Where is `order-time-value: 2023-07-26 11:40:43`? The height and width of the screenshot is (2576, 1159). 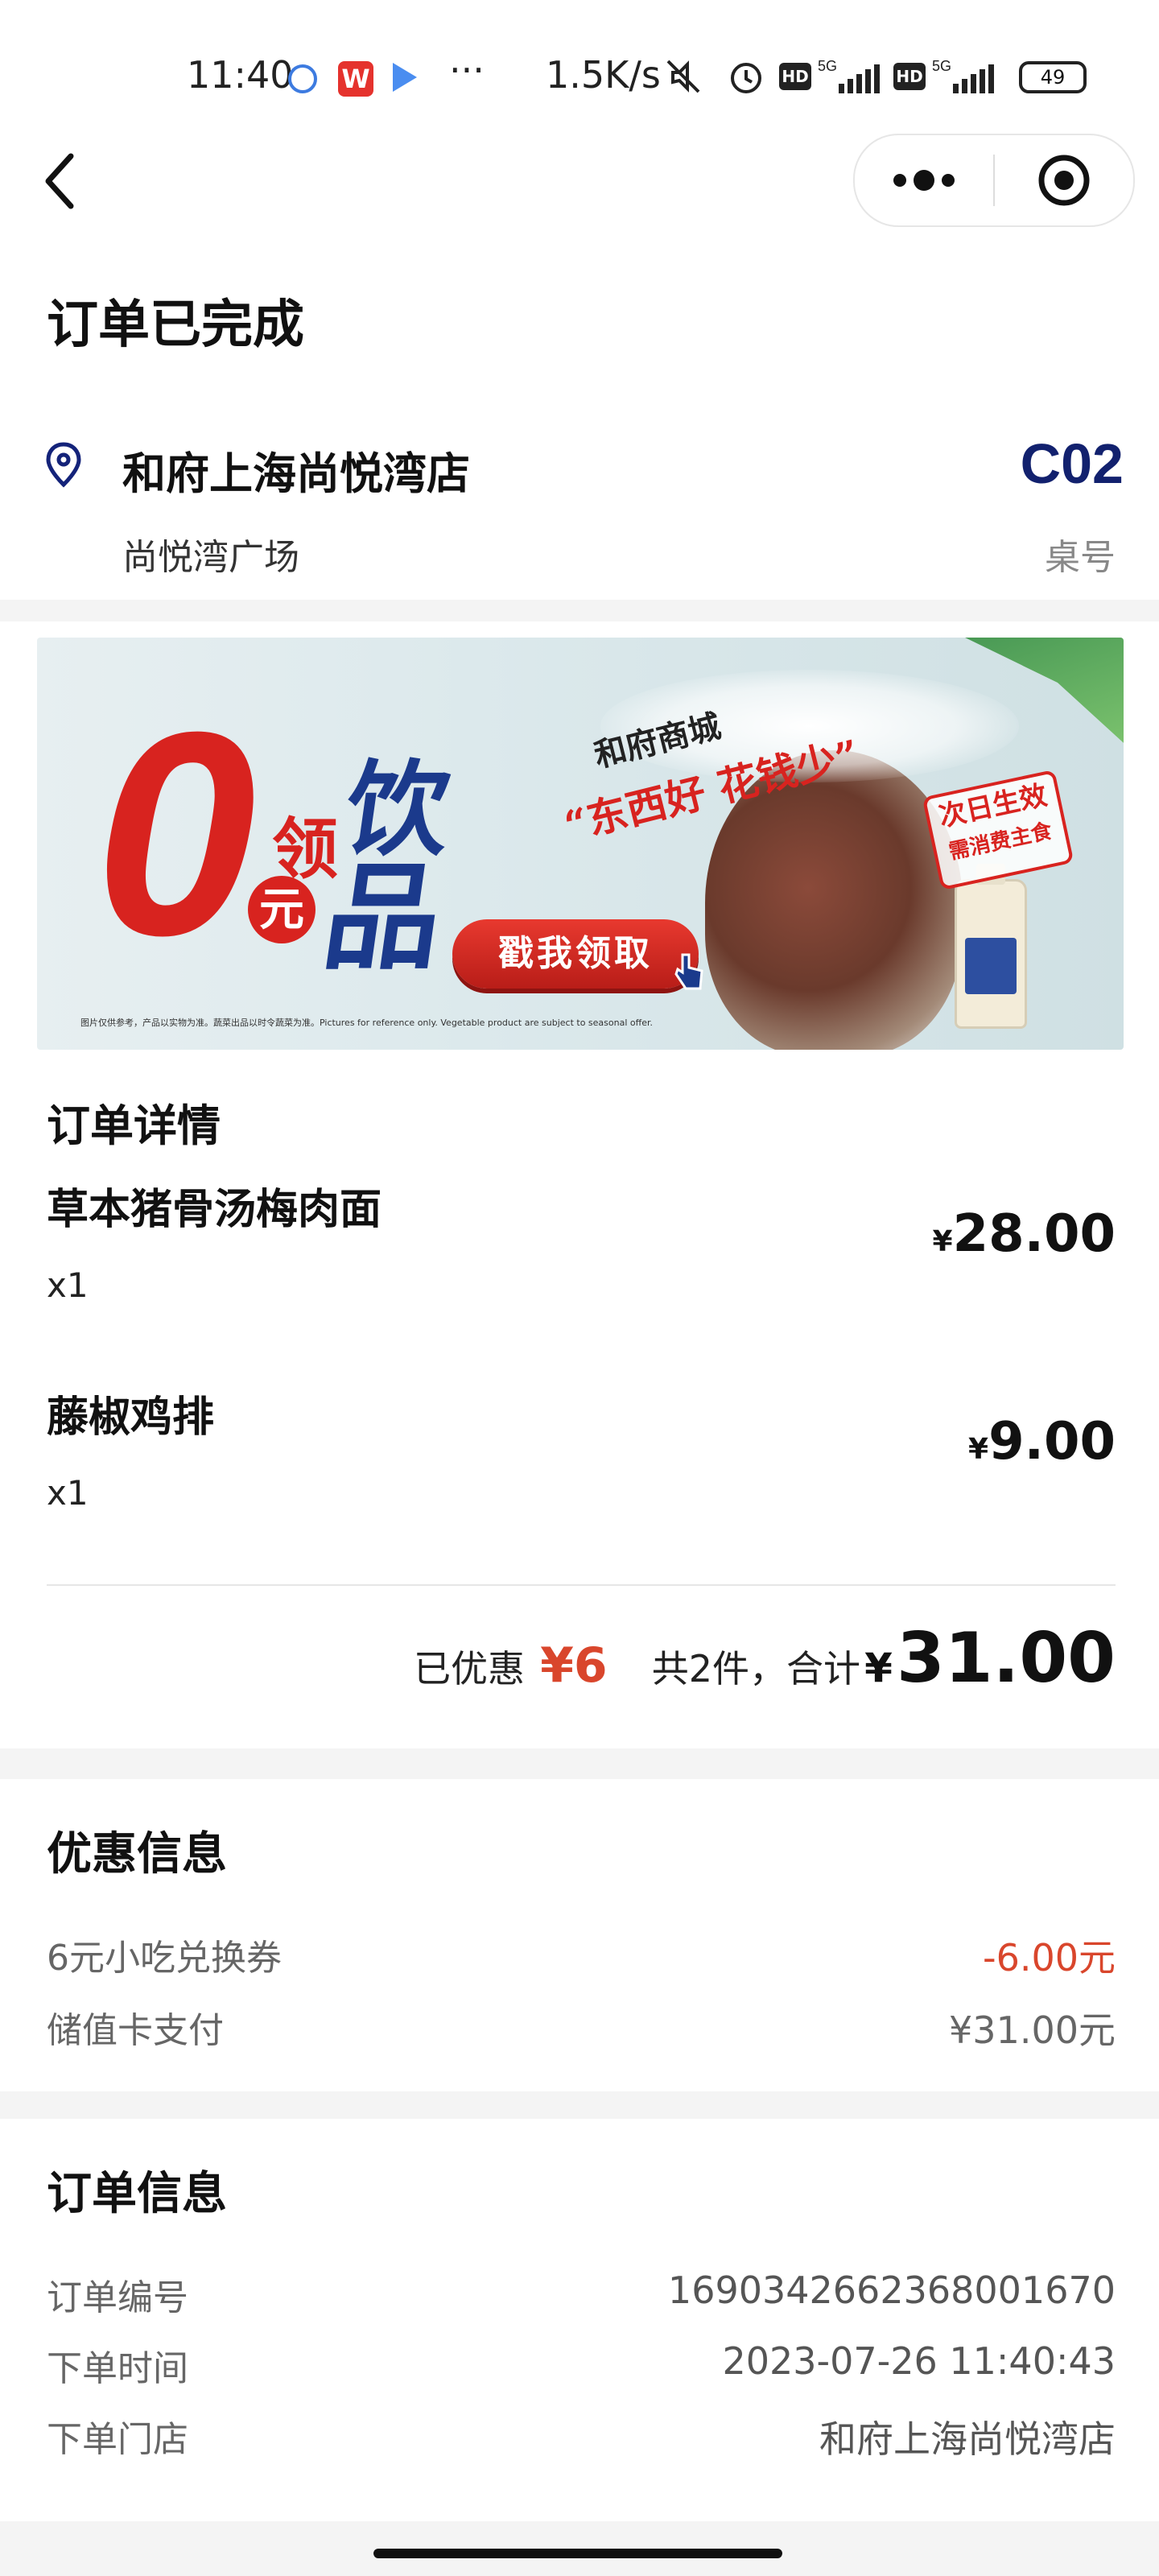 order-time-value: 2023-07-26 11:40:43 is located at coordinates (919, 2361).